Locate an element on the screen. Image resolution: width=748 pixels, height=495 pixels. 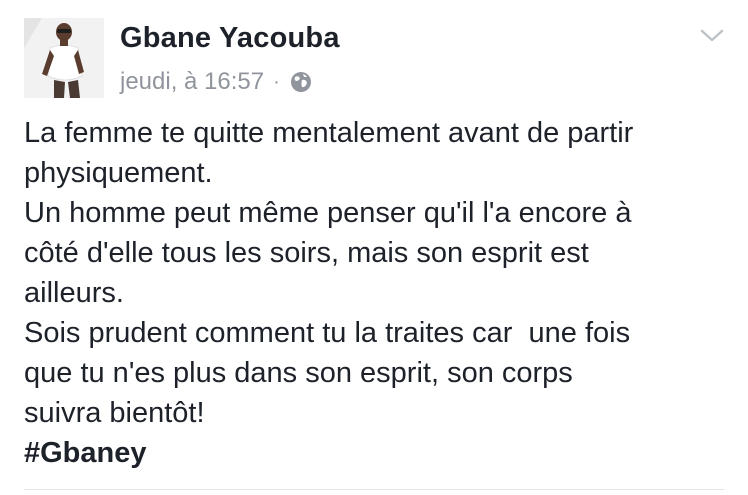
author-name: Gbane Yacouba is located at coordinates (230, 38).